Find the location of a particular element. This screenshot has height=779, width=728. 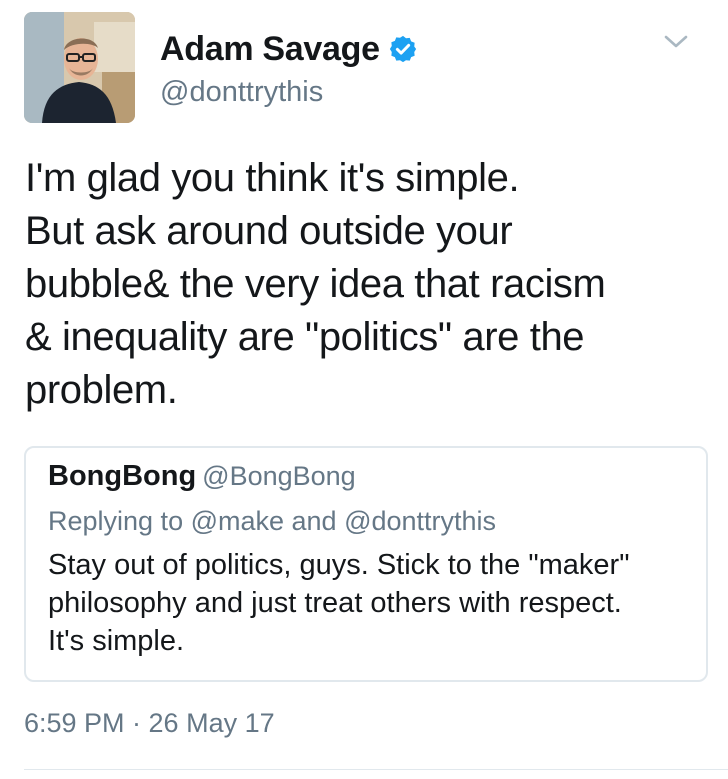

replying-to-text: Replying to @make and @donttrythis is located at coordinates (272, 521).